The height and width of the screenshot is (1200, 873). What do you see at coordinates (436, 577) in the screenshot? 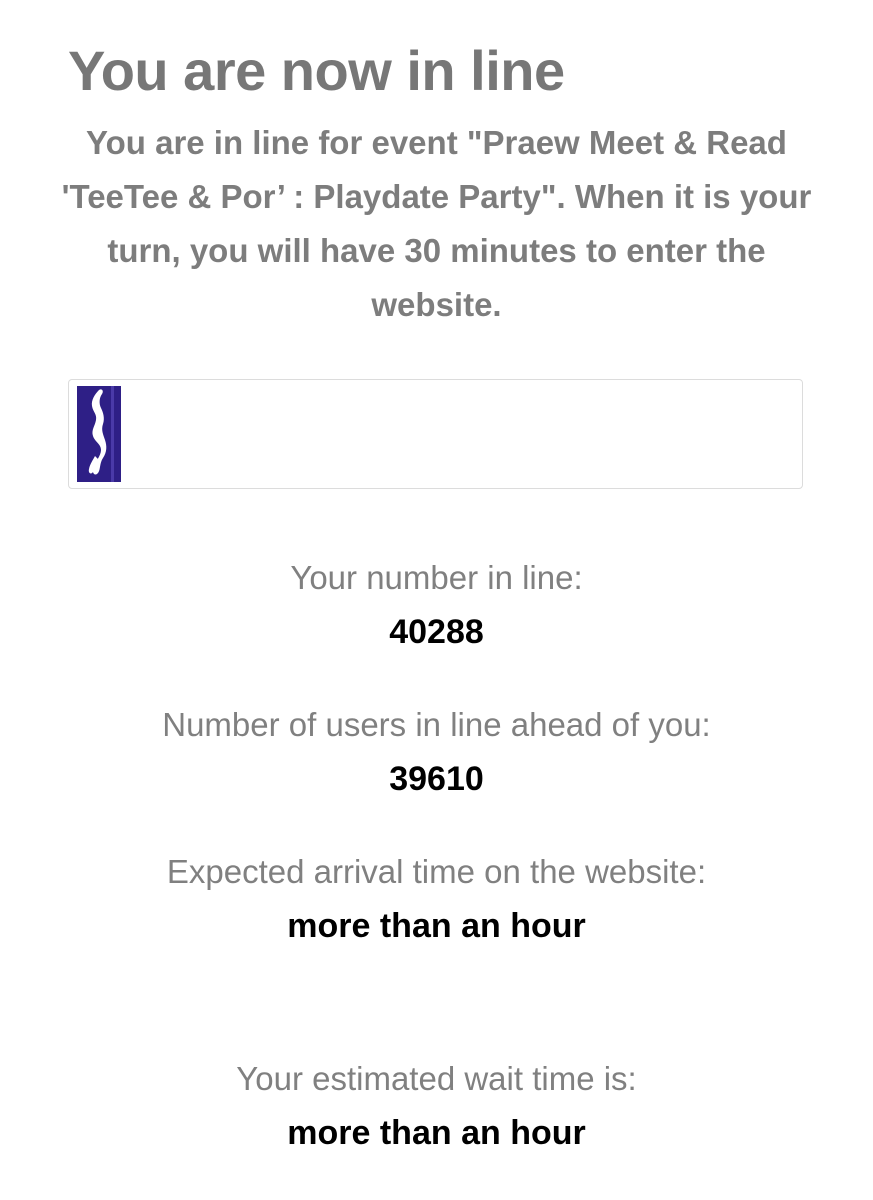
I see `number-in-line-label: Your number in line:` at bounding box center [436, 577].